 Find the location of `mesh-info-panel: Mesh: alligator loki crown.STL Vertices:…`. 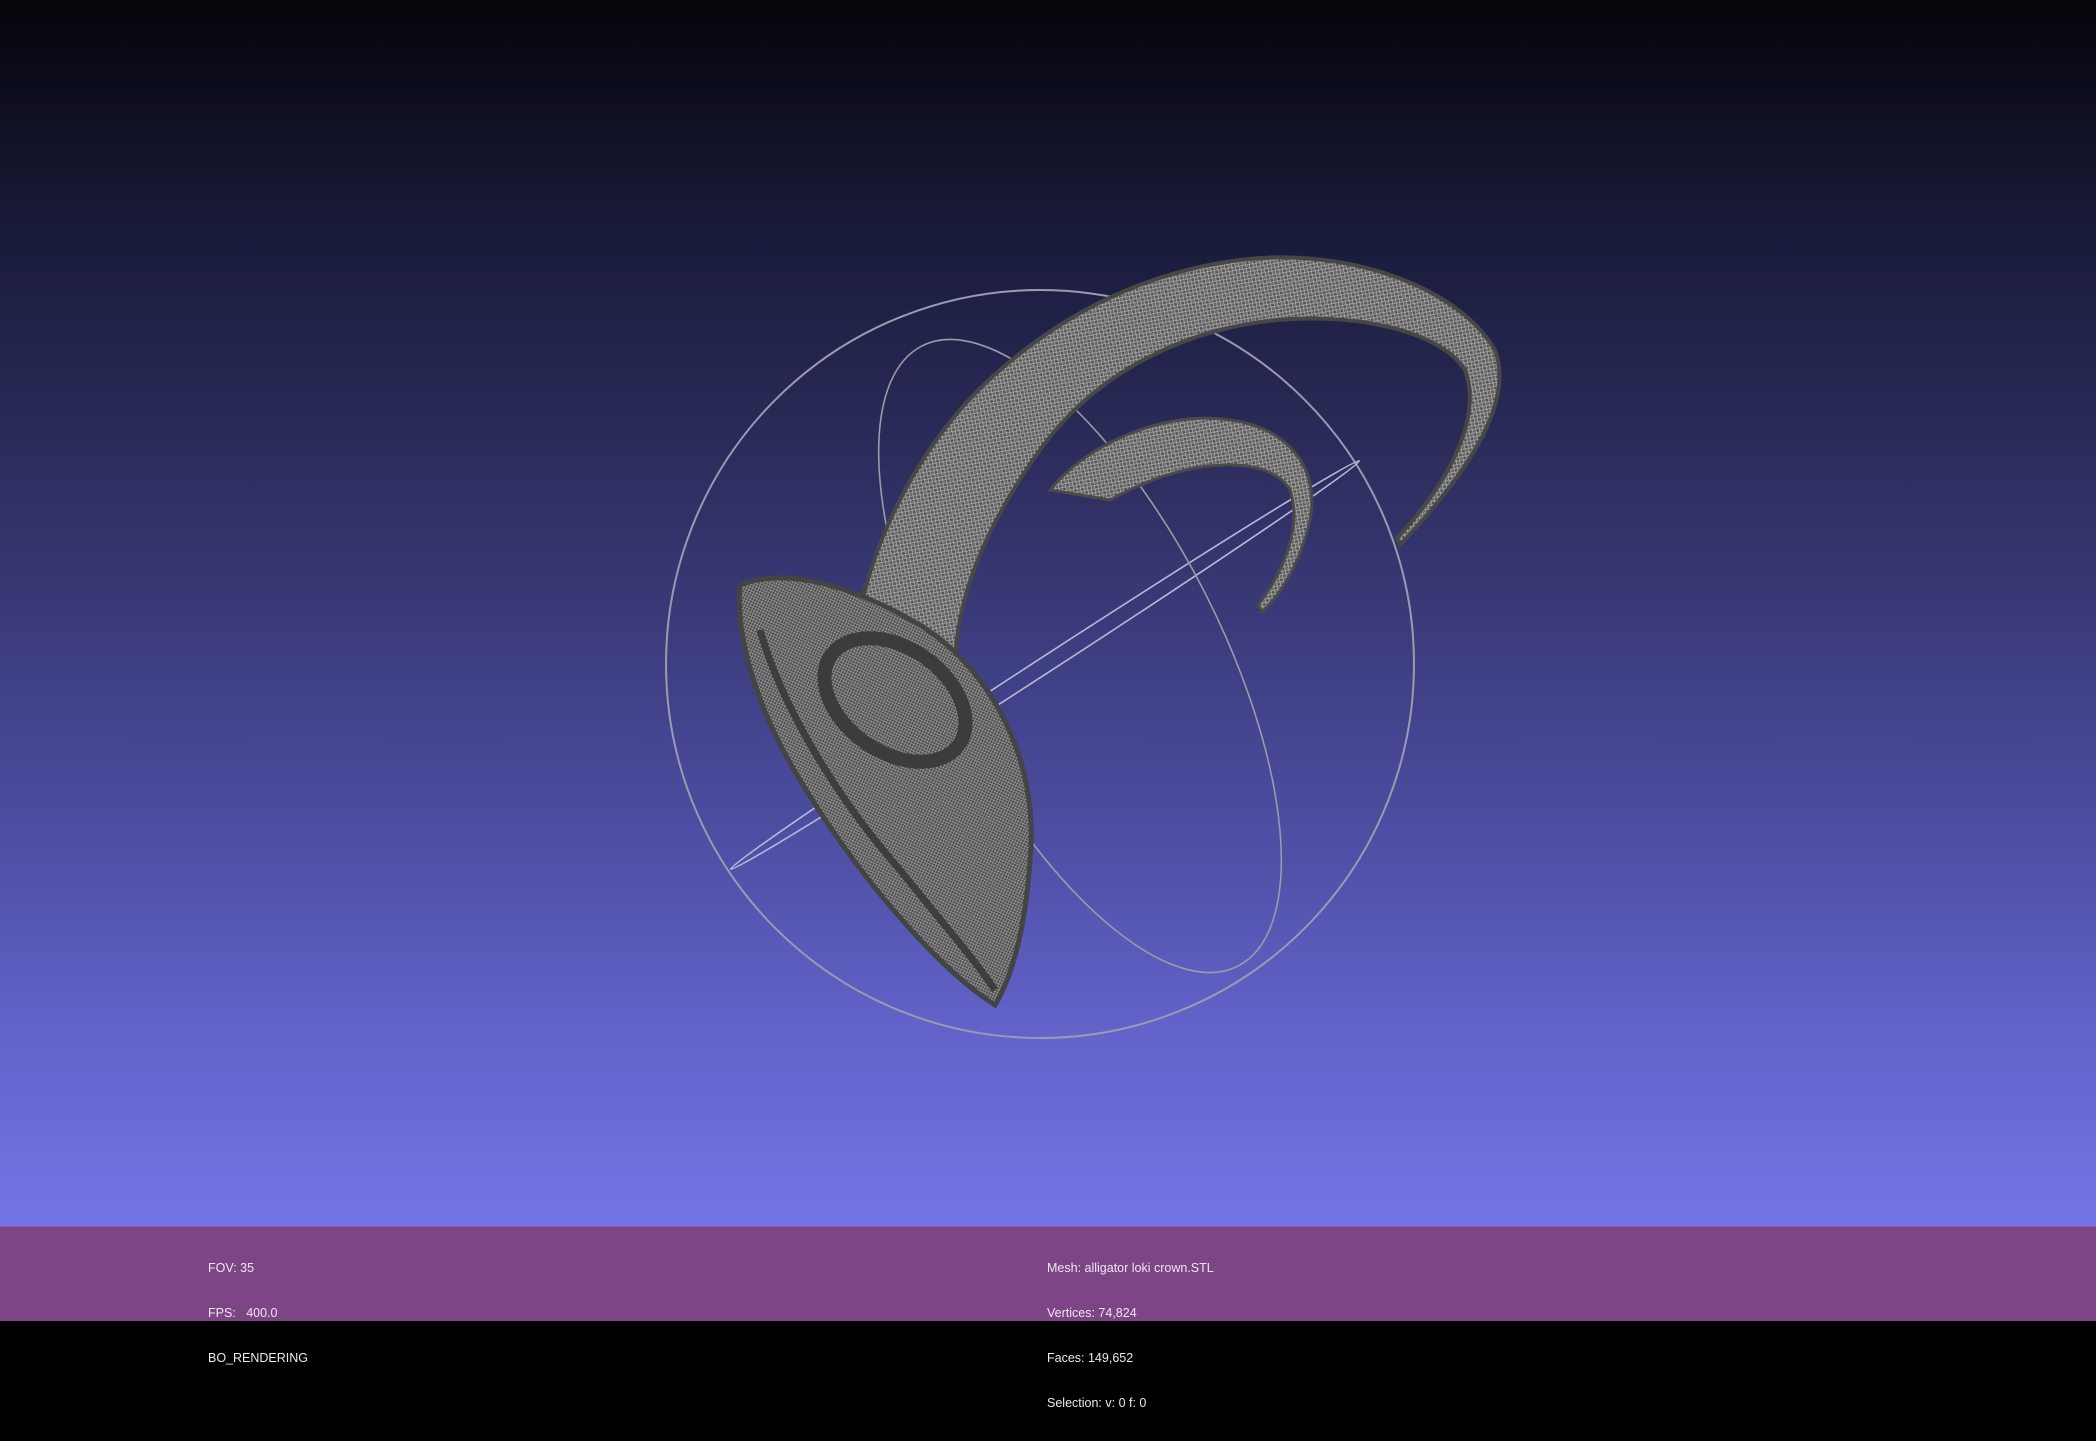

mesh-info-panel: Mesh: alligator loki crown.STL Vertices:… is located at coordinates (1130, 1336).